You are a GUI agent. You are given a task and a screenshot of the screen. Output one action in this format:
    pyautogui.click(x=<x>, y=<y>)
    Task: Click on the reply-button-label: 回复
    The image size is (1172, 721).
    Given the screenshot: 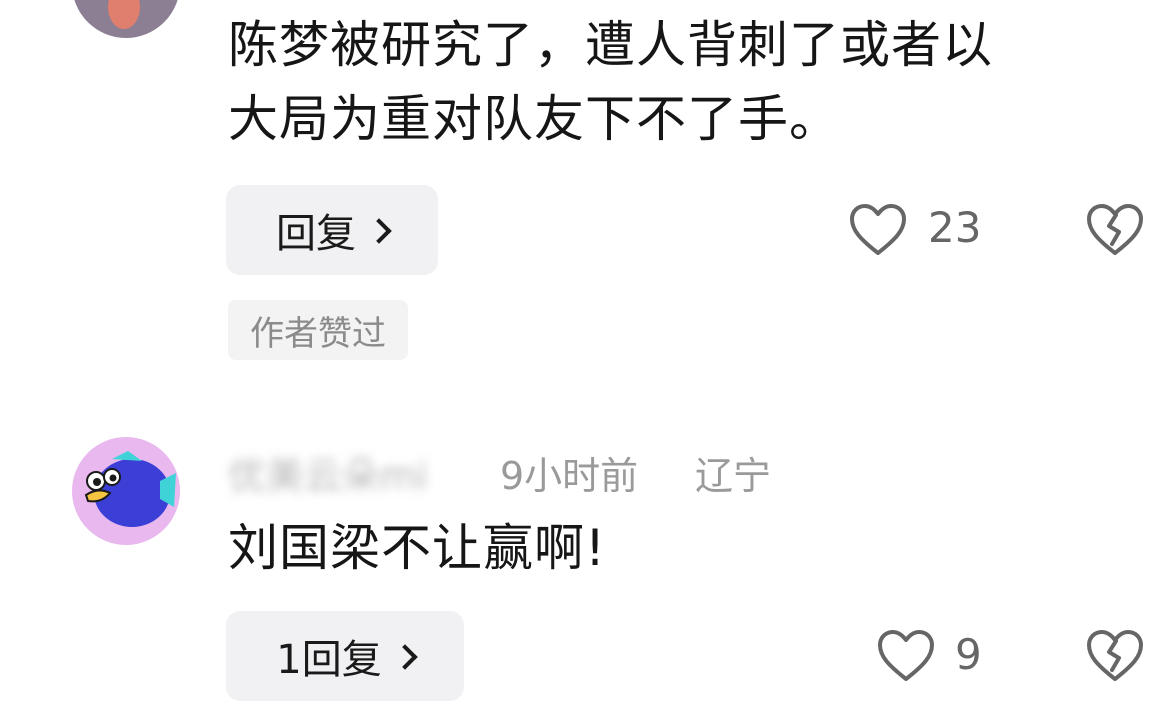 What is the action you would take?
    pyautogui.click(x=316, y=234)
    